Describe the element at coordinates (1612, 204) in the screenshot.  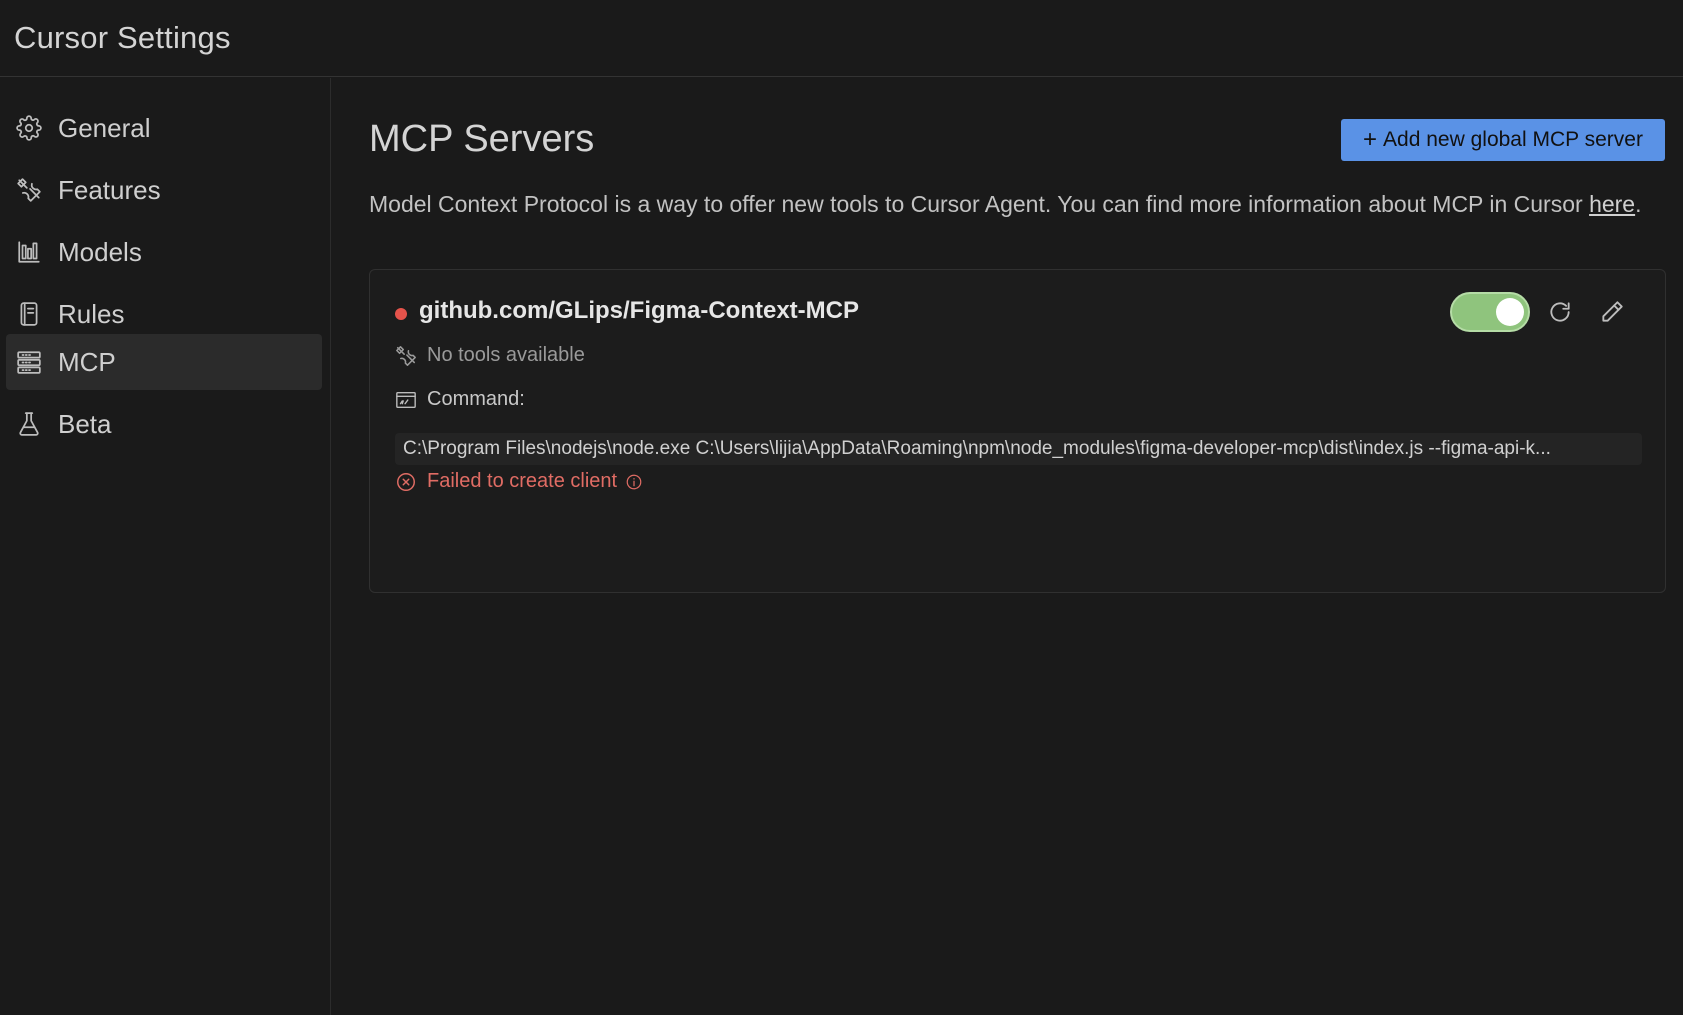
I see `mcp-docs-link: here` at that location.